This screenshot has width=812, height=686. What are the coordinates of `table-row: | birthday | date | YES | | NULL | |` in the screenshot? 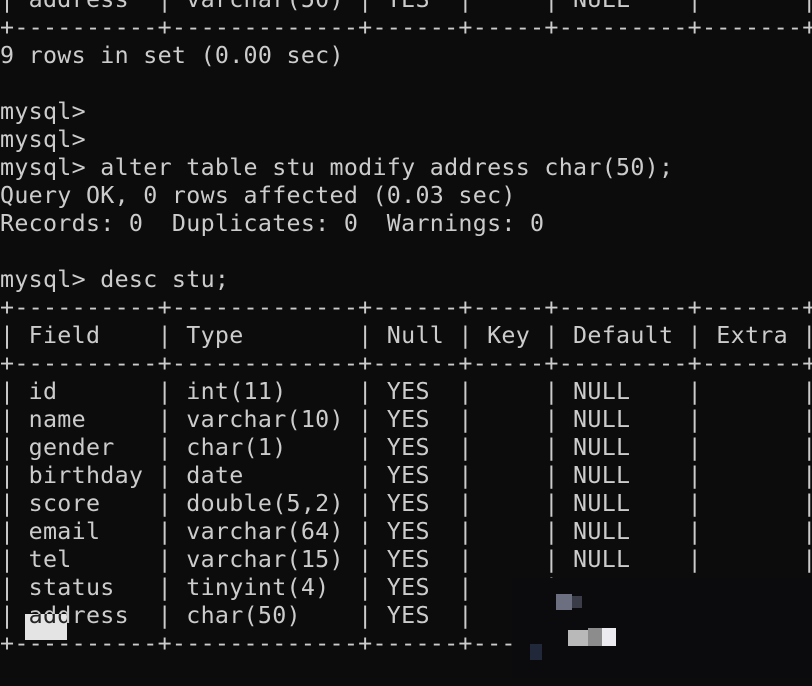 It's located at (406, 475).